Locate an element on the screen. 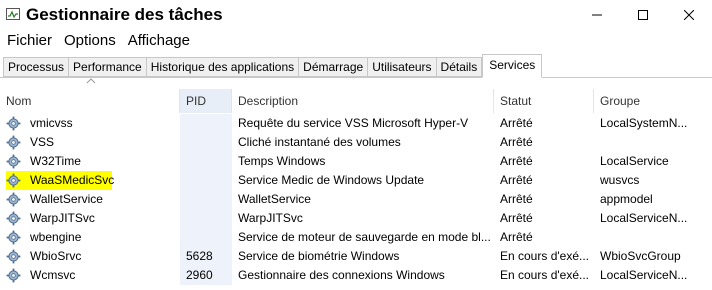 The image size is (712, 290). service-group: wusvcs is located at coordinates (620, 180).